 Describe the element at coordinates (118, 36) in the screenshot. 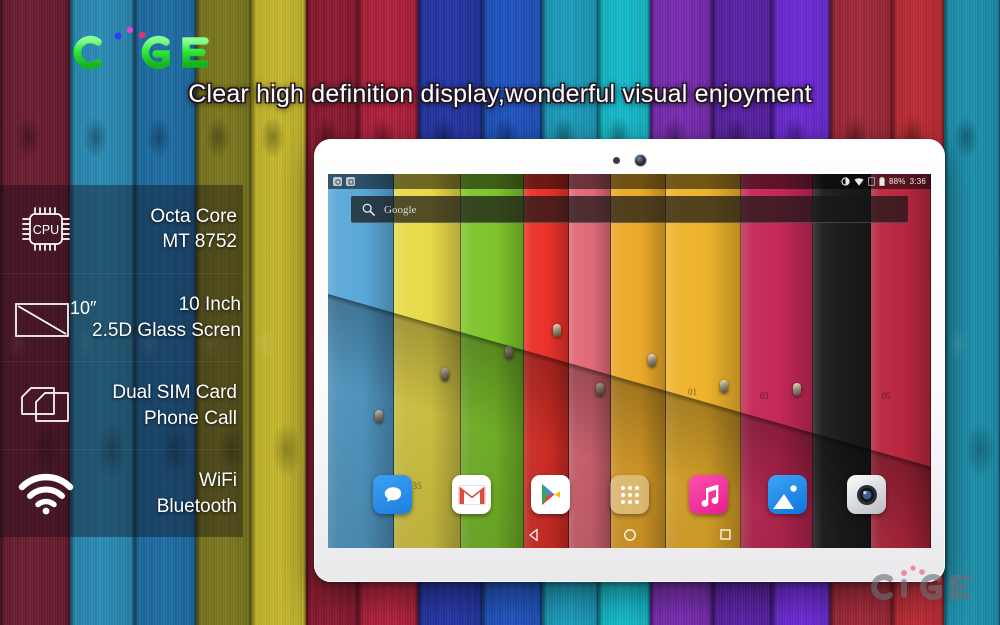

I see `logo-dot-blue` at that location.